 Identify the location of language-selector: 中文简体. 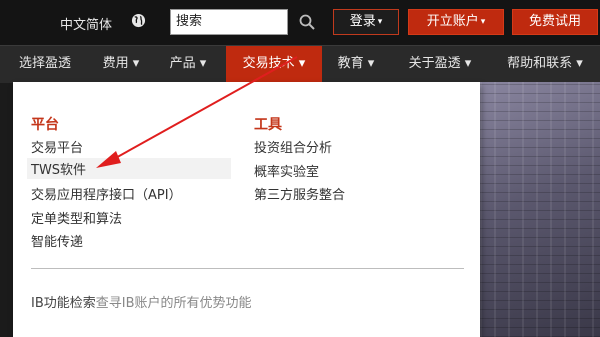
(86, 23).